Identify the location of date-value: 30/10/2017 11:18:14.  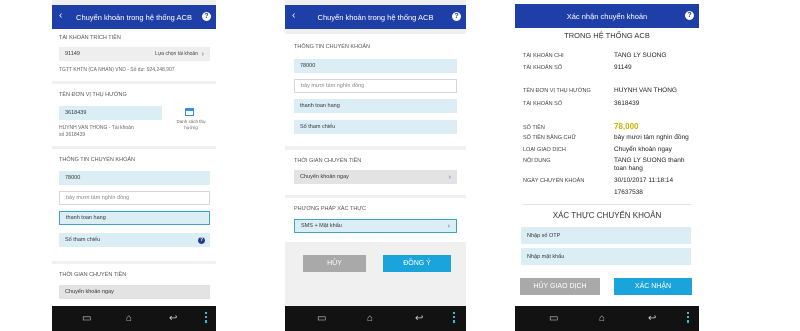
(644, 180).